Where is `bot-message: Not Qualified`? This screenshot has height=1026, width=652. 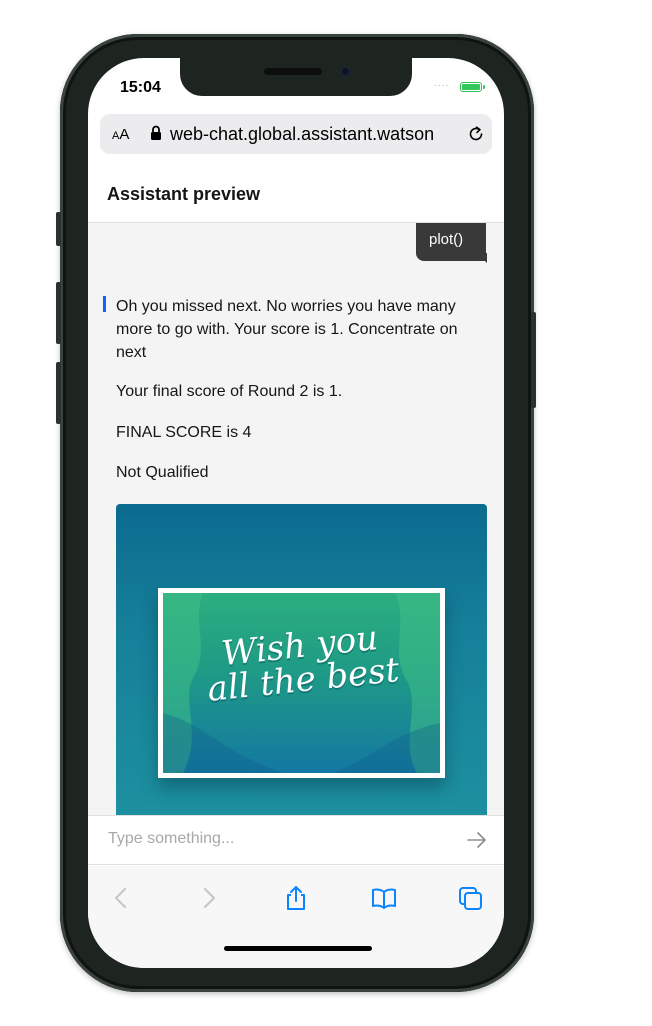 bot-message: Not Qualified is located at coordinates (162, 472).